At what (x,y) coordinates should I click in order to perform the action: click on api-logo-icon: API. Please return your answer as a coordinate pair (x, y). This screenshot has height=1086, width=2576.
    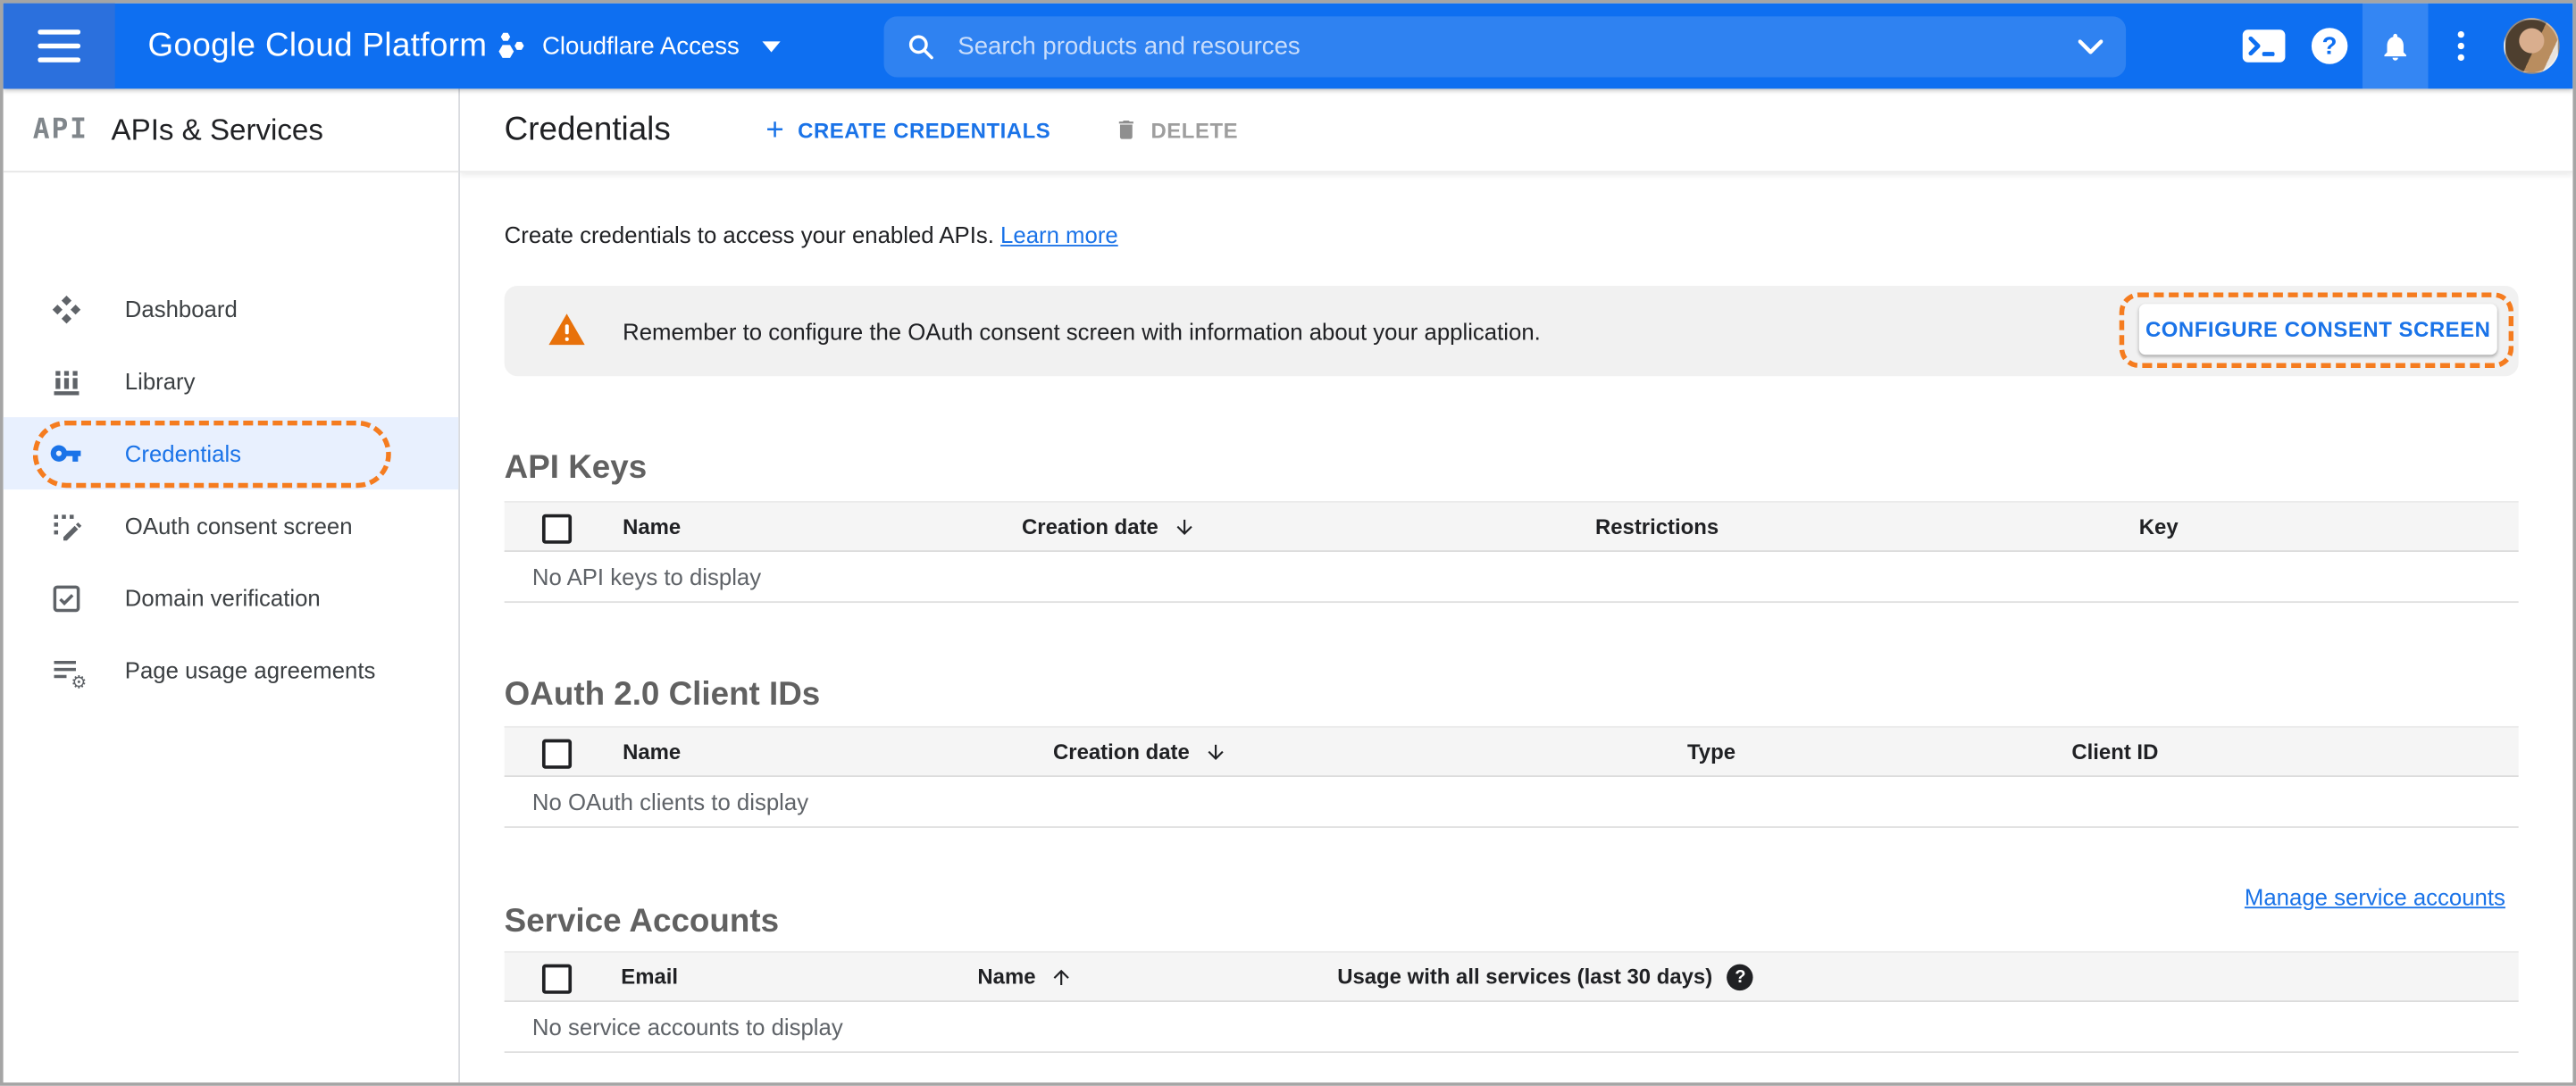
    Looking at the image, I should click on (60, 129).